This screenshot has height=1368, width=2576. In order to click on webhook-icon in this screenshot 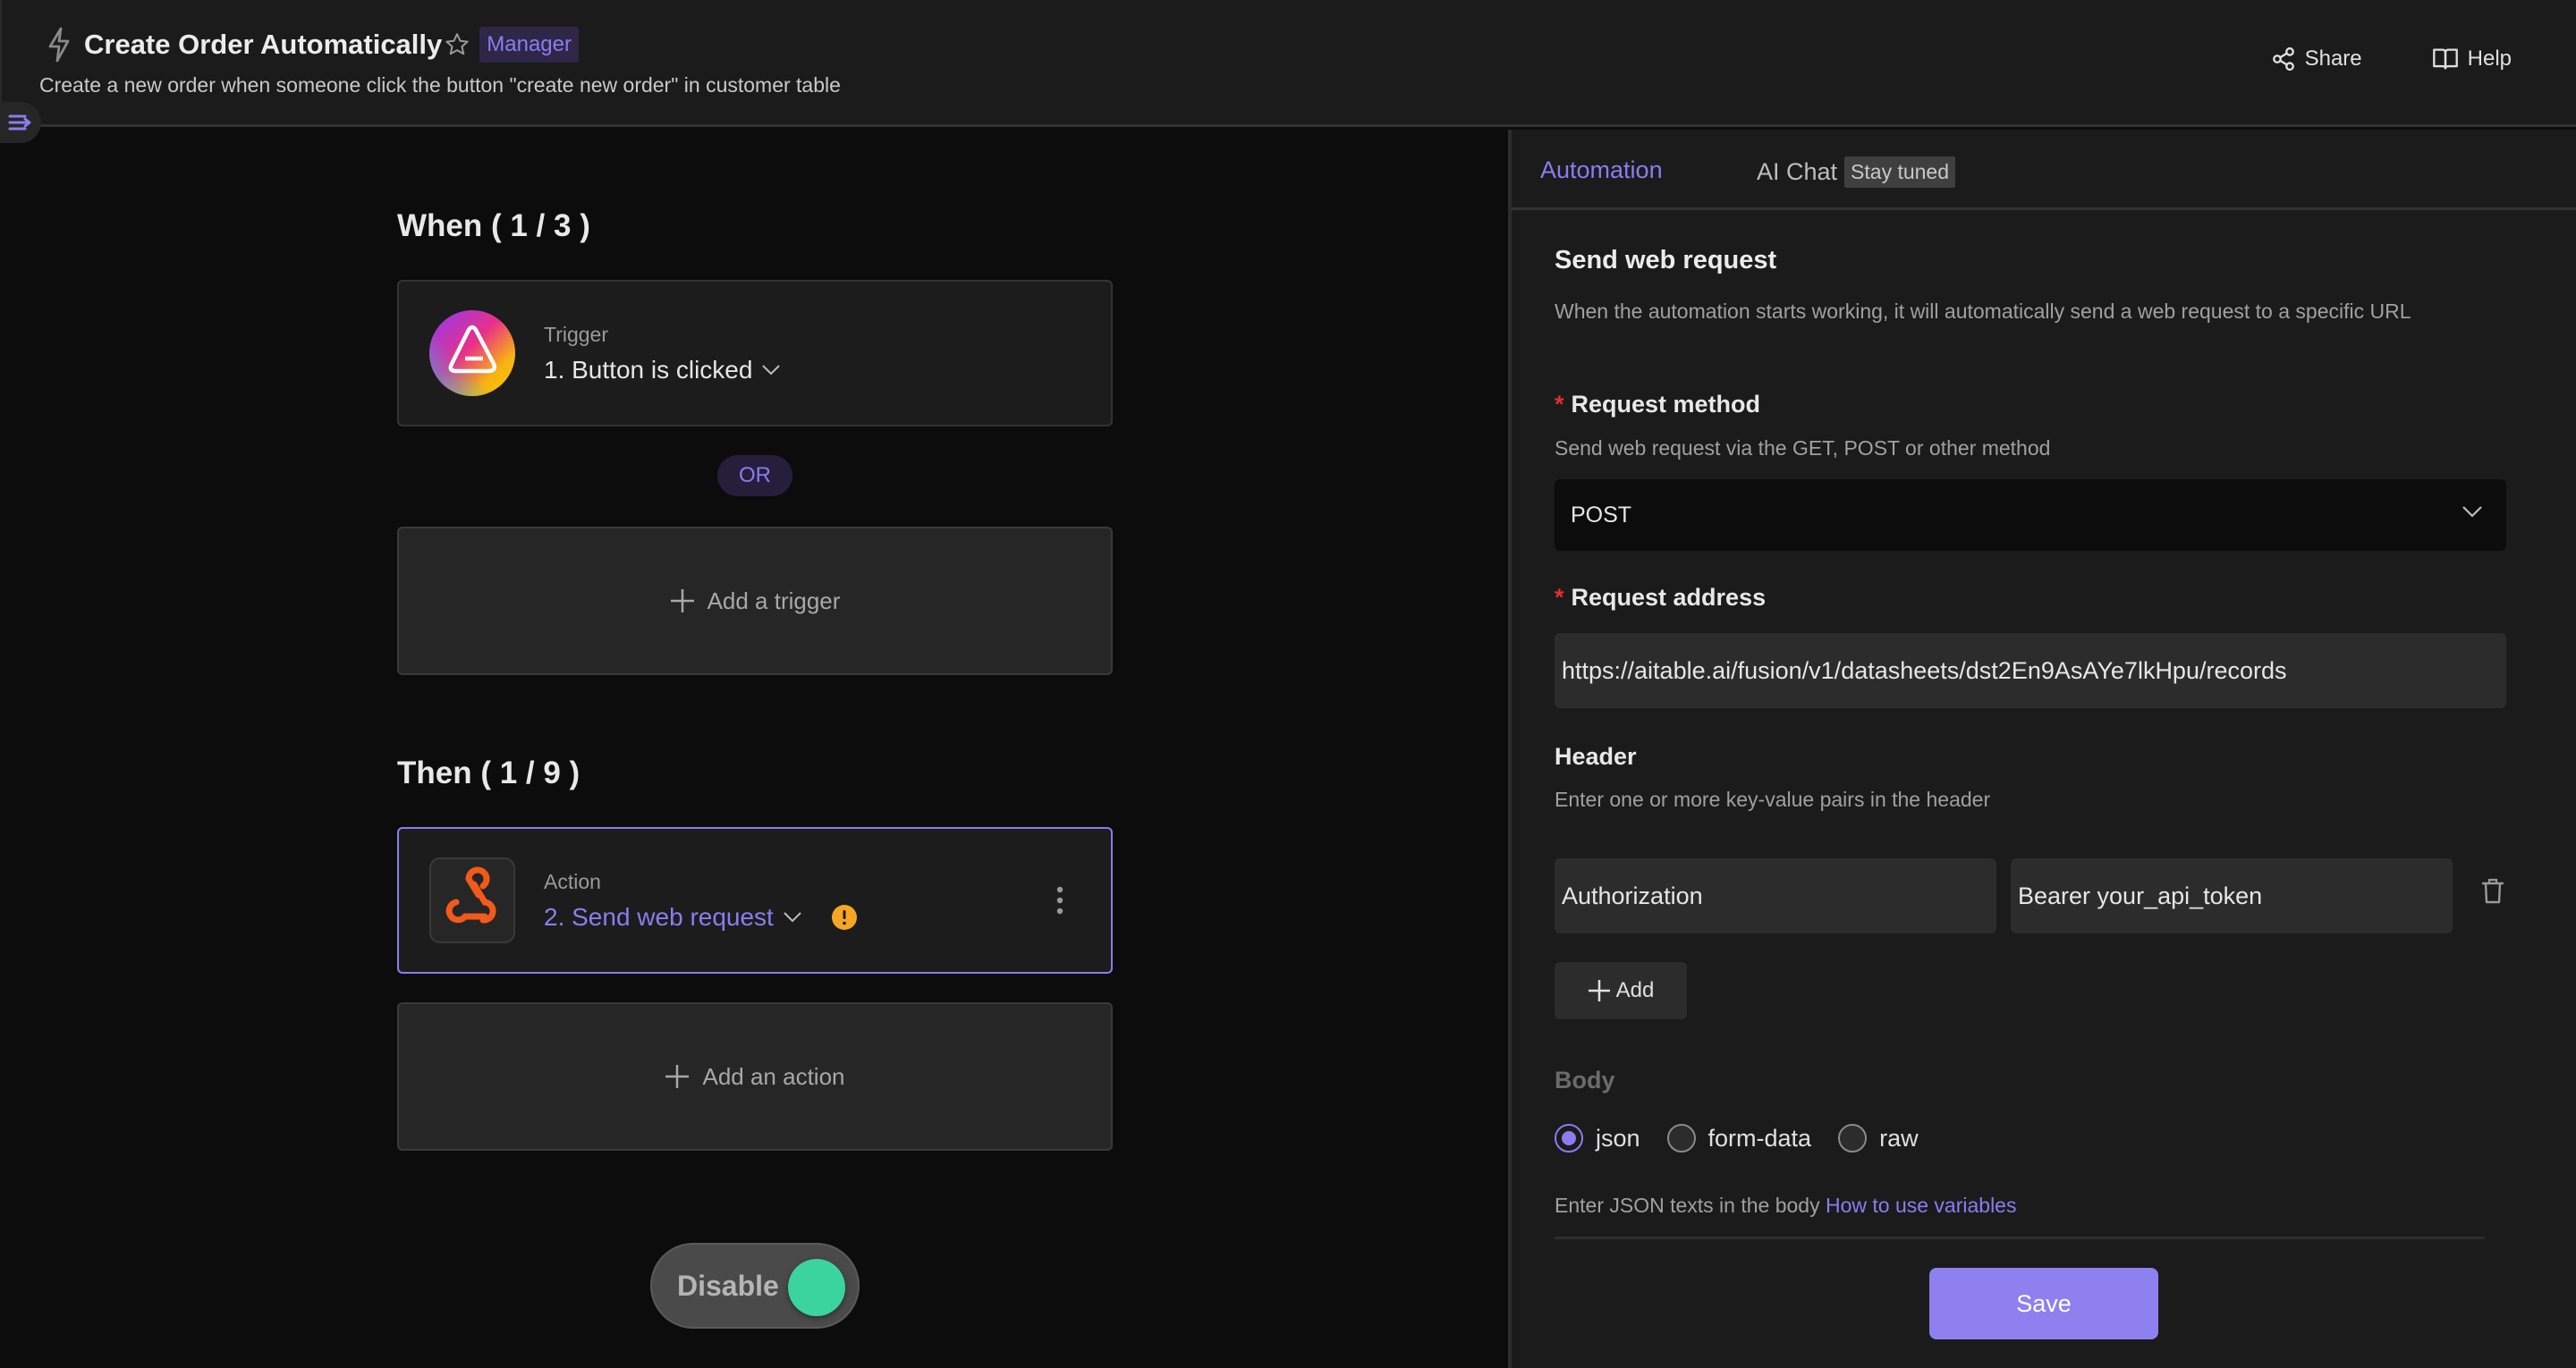, I will do `click(470, 895)`.